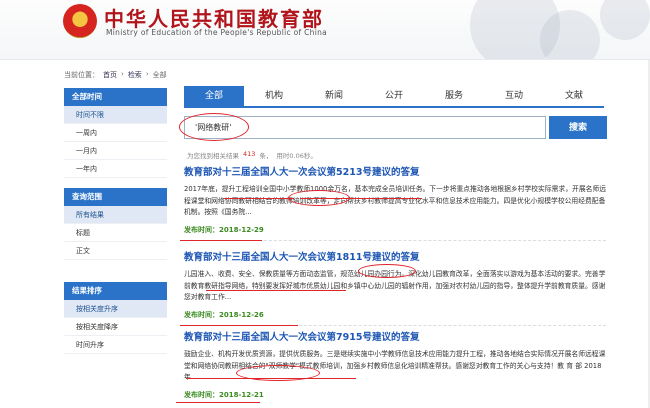 The image size is (650, 408). I want to click on sidebar-item-past-month: 一月内, so click(115, 151).